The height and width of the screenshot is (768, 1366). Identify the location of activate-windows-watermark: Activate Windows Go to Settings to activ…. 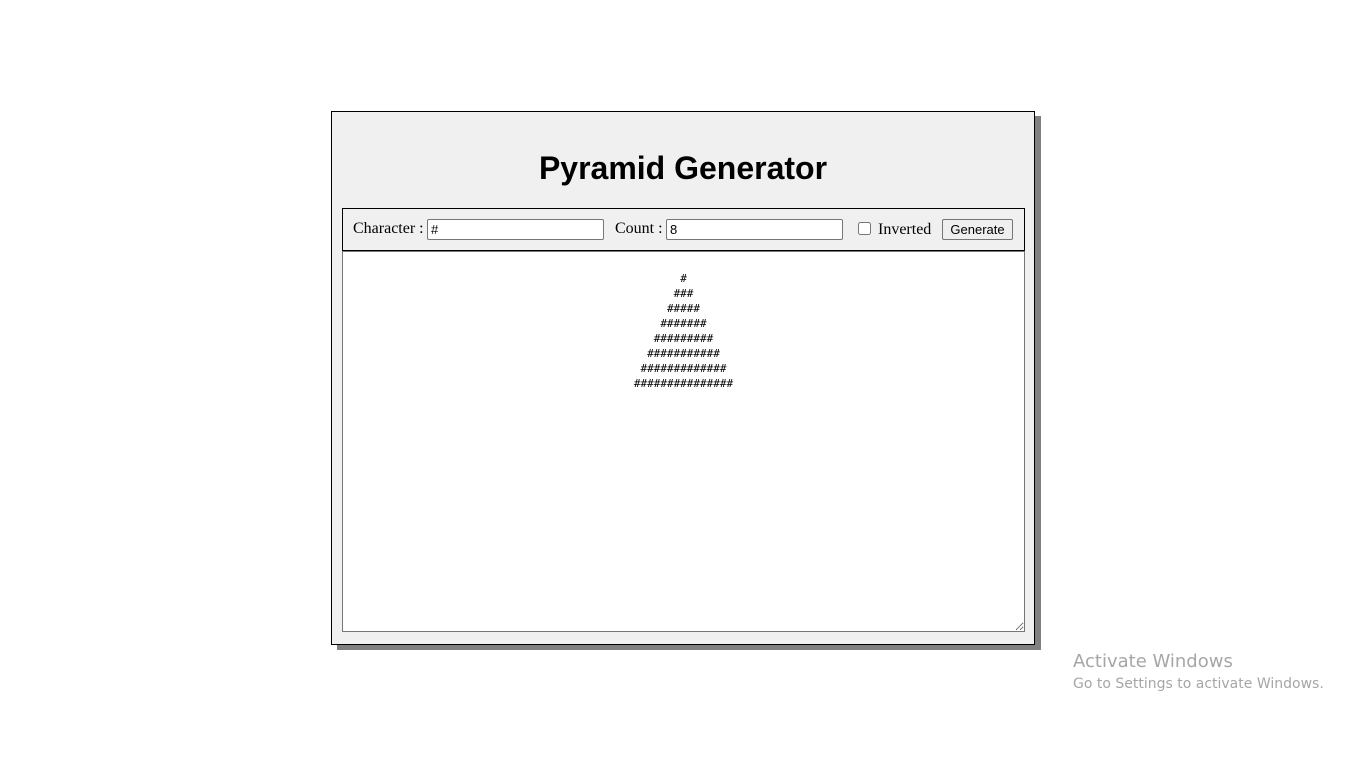
(1198, 672).